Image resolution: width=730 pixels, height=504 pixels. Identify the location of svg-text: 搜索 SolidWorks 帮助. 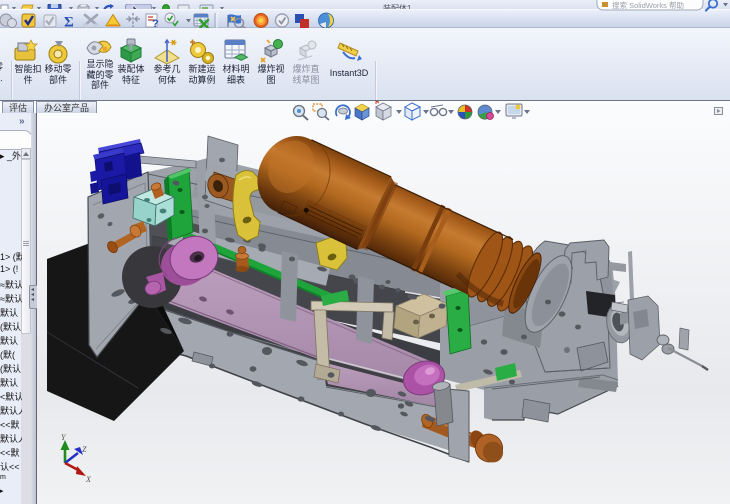
(648, 5).